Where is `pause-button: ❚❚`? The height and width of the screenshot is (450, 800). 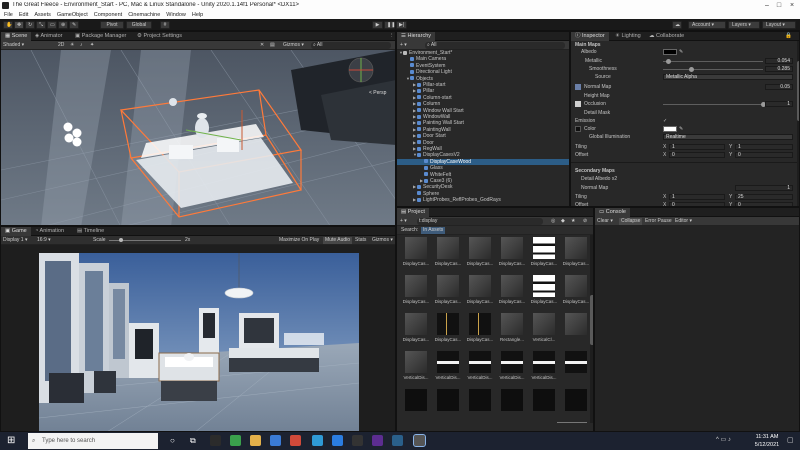
pause-button: ❚❚ is located at coordinates (389, 25).